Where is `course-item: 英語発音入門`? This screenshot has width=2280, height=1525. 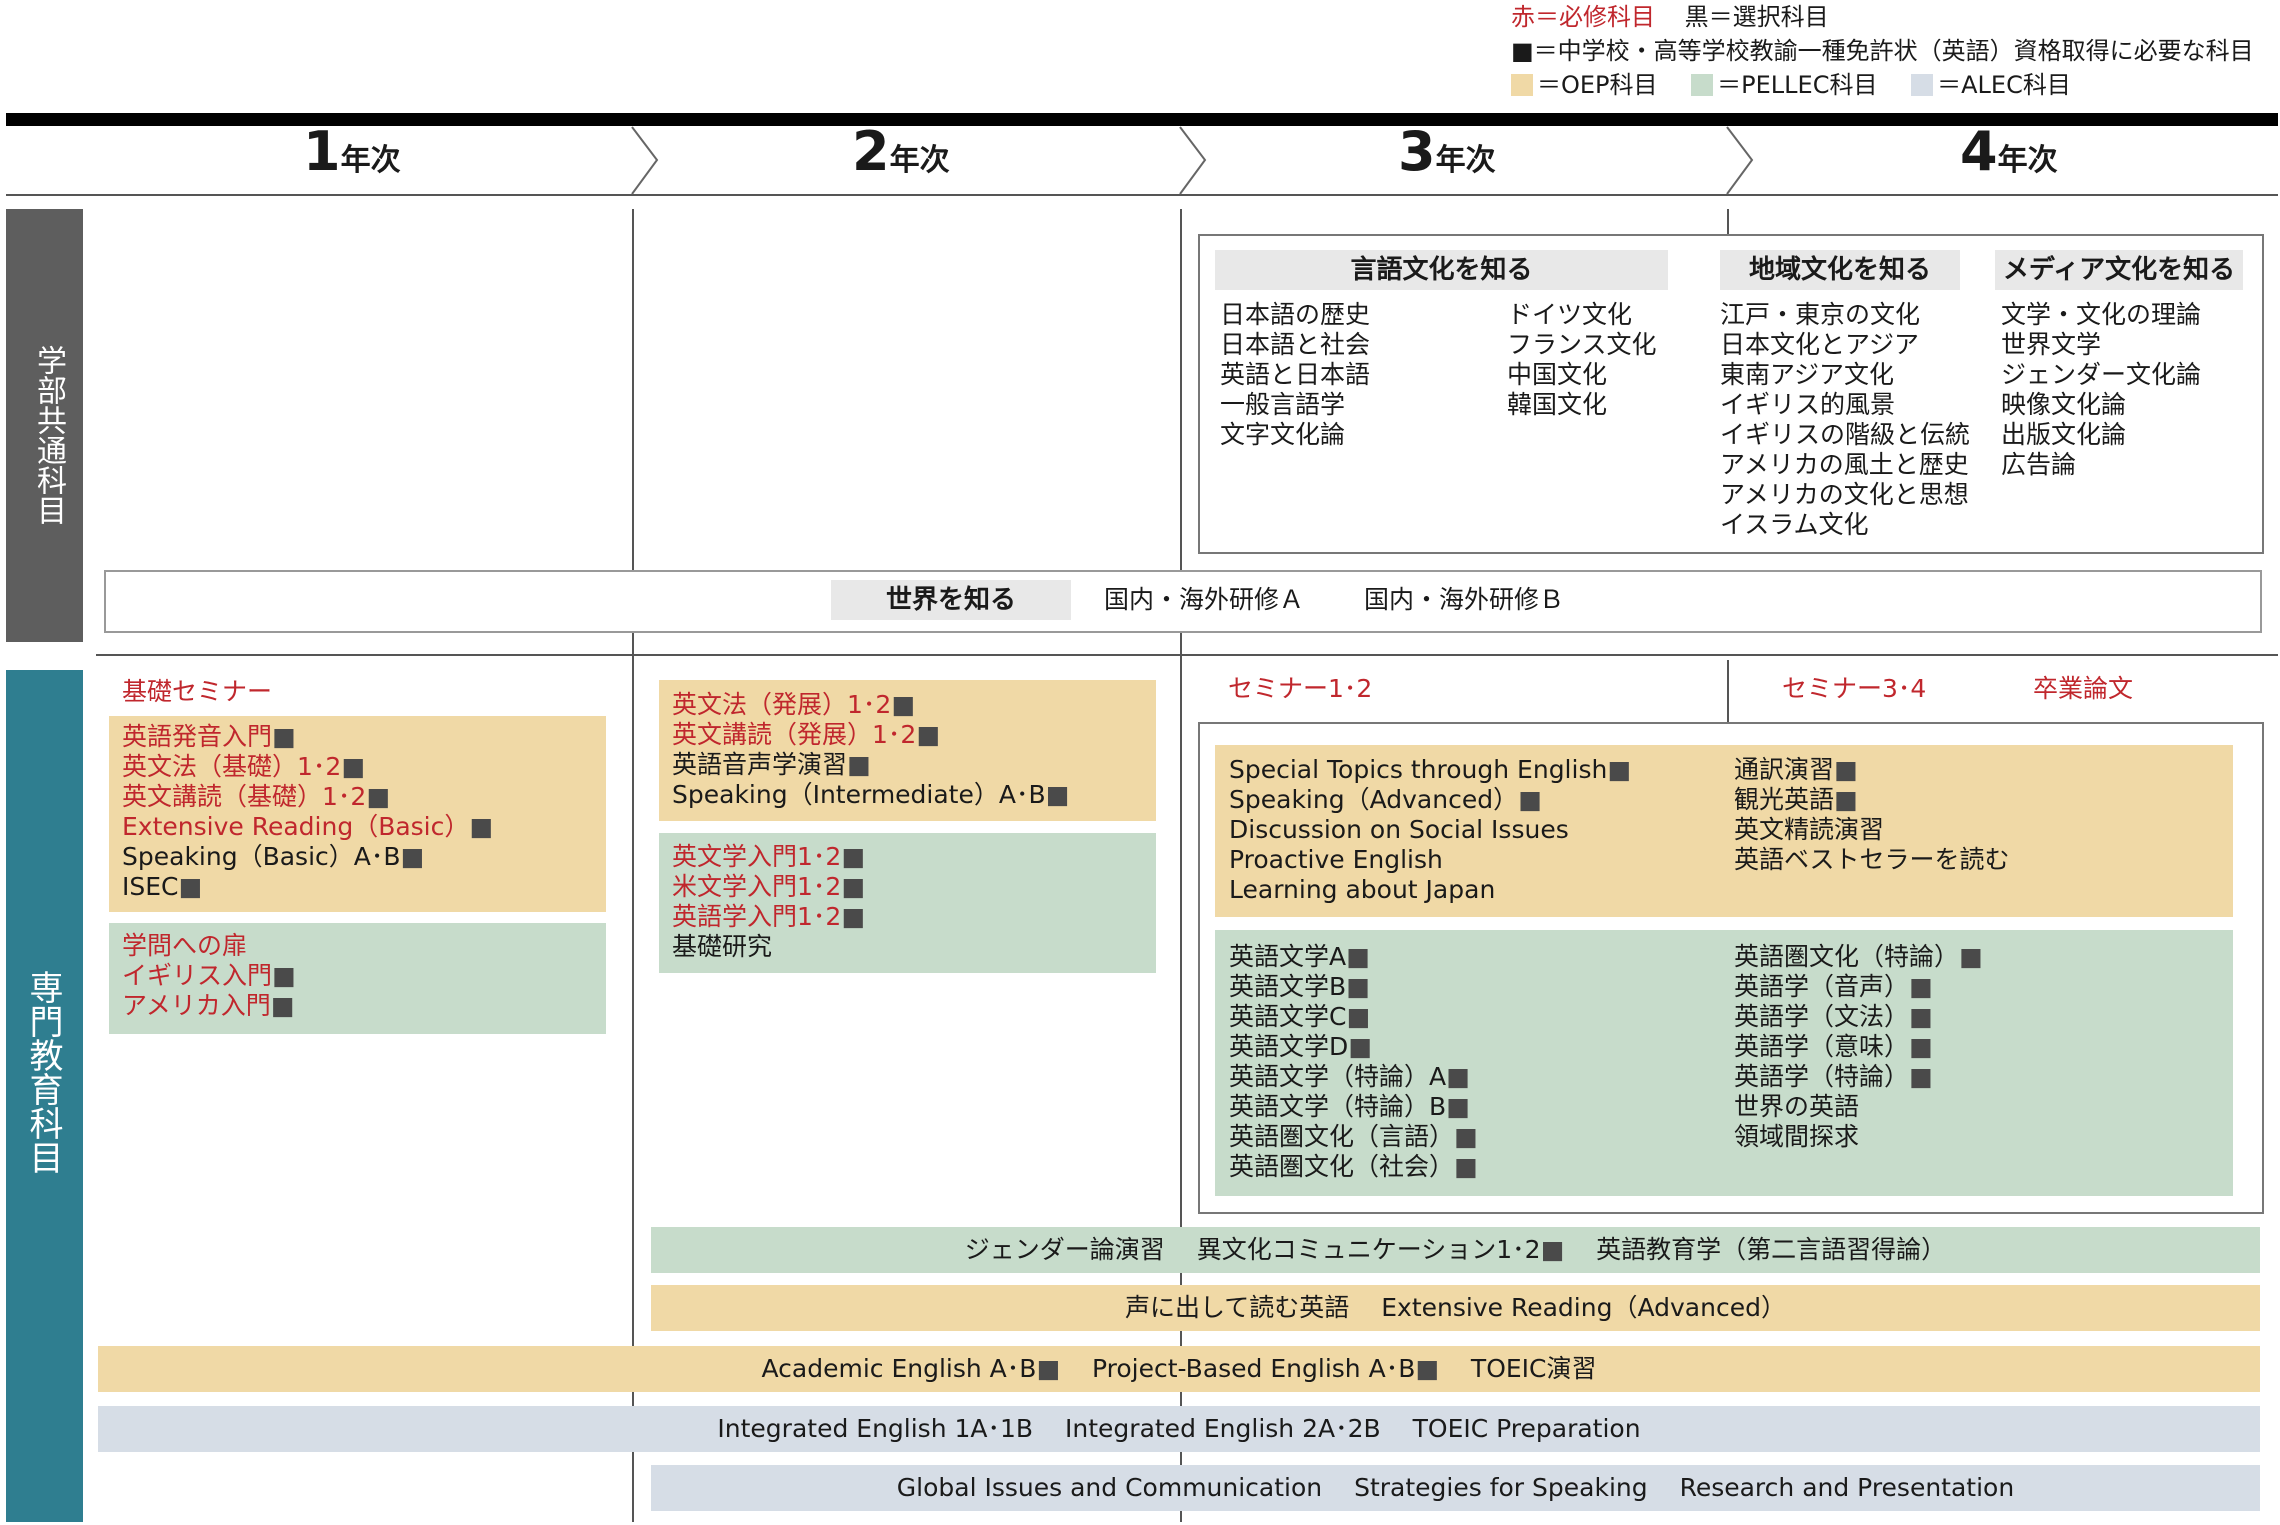 course-item: 英語発音入門 is located at coordinates (307, 737).